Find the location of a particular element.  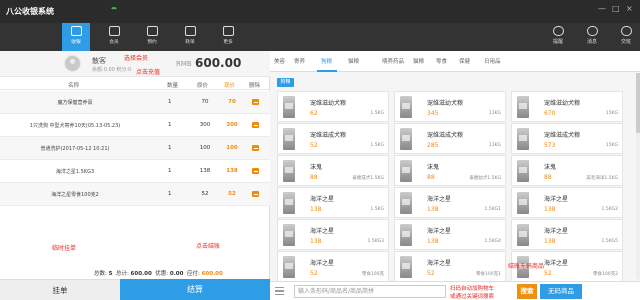

hang-order-button: 挂单 is located at coordinates (60, 289).